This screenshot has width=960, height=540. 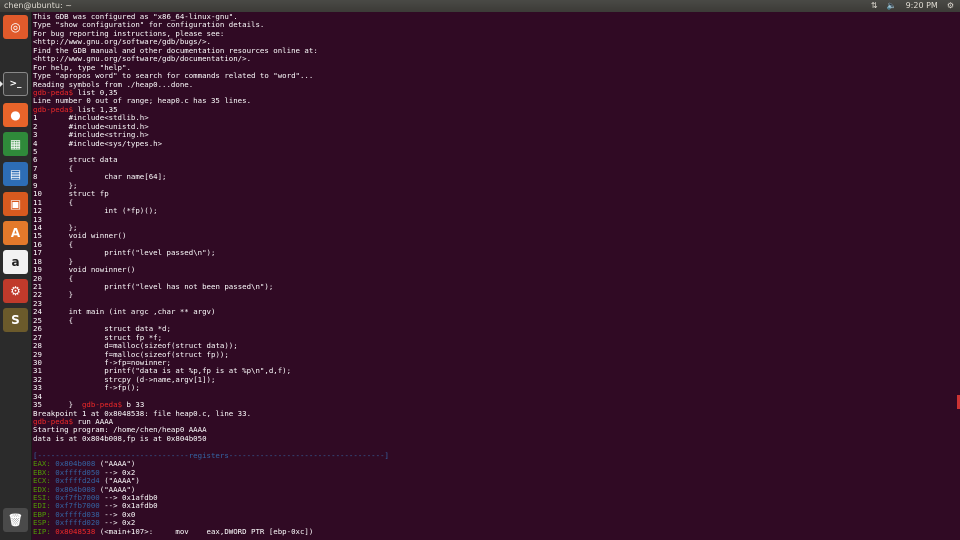 I want to click on trash-icon: 🗑, so click(x=15, y=520).